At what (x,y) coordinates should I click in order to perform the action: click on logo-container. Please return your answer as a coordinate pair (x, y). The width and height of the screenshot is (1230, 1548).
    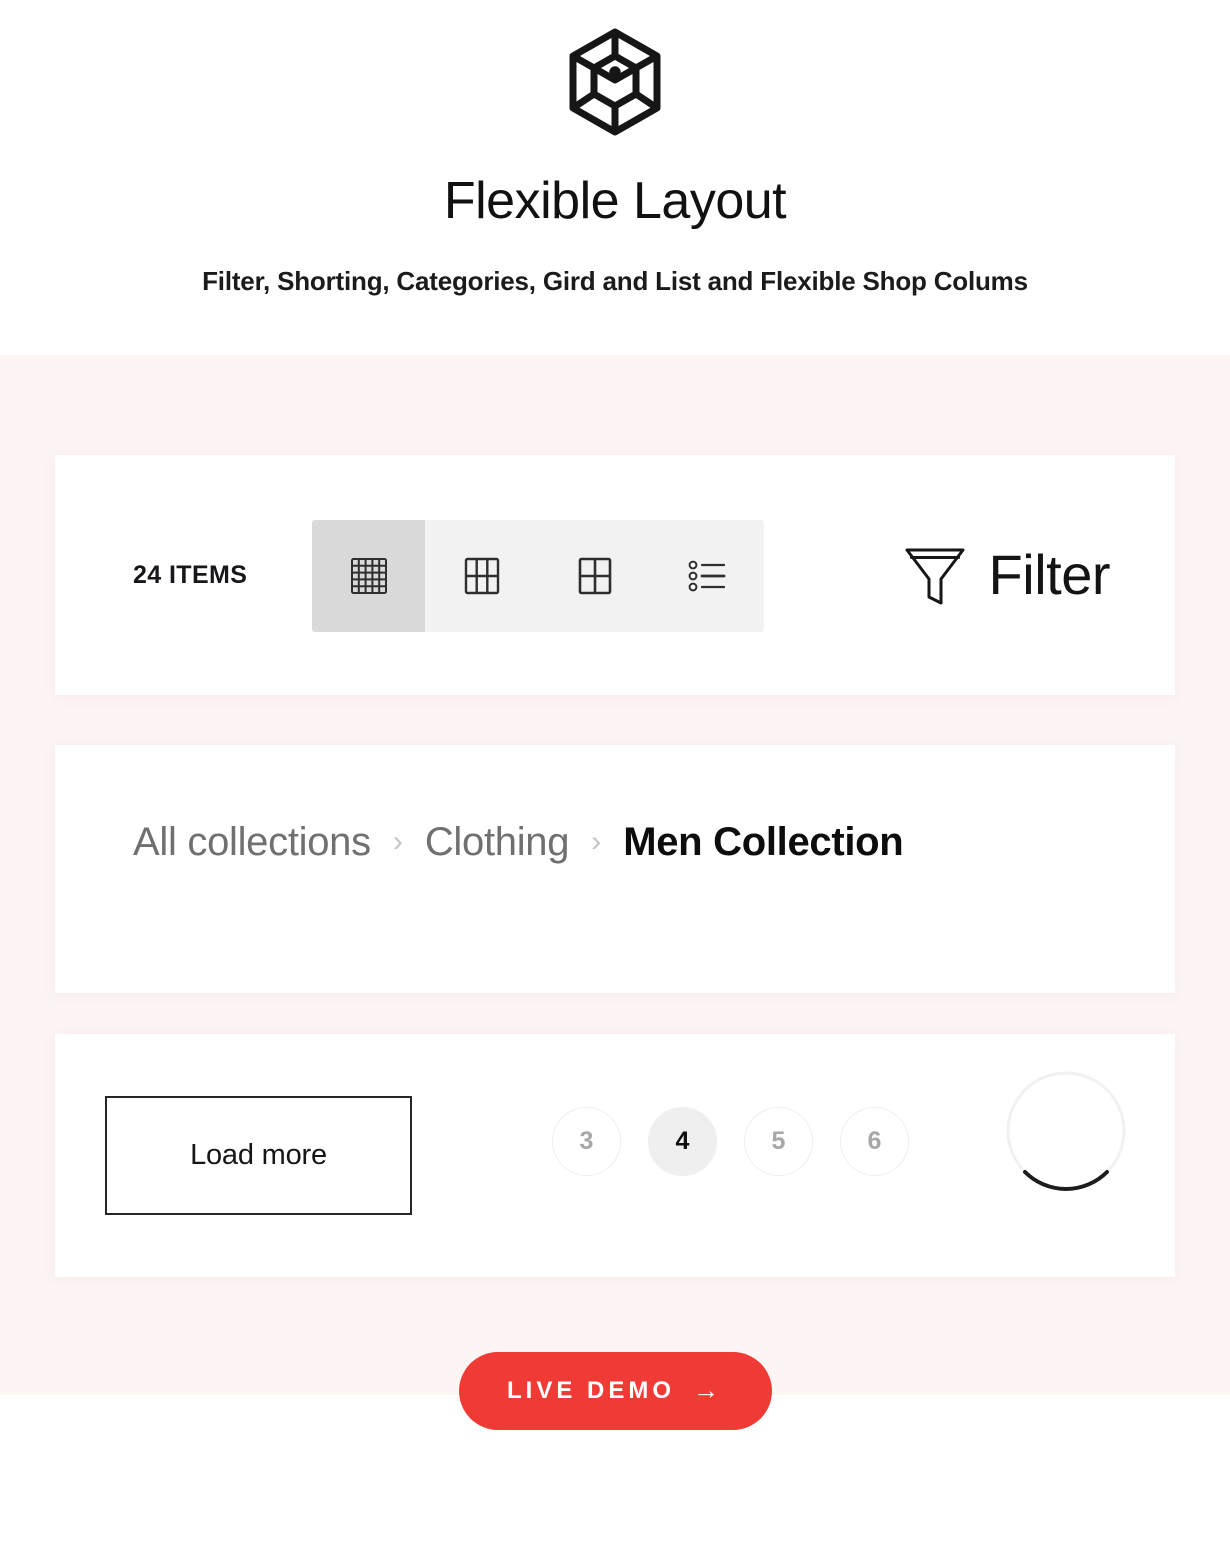
    Looking at the image, I should click on (615, 82).